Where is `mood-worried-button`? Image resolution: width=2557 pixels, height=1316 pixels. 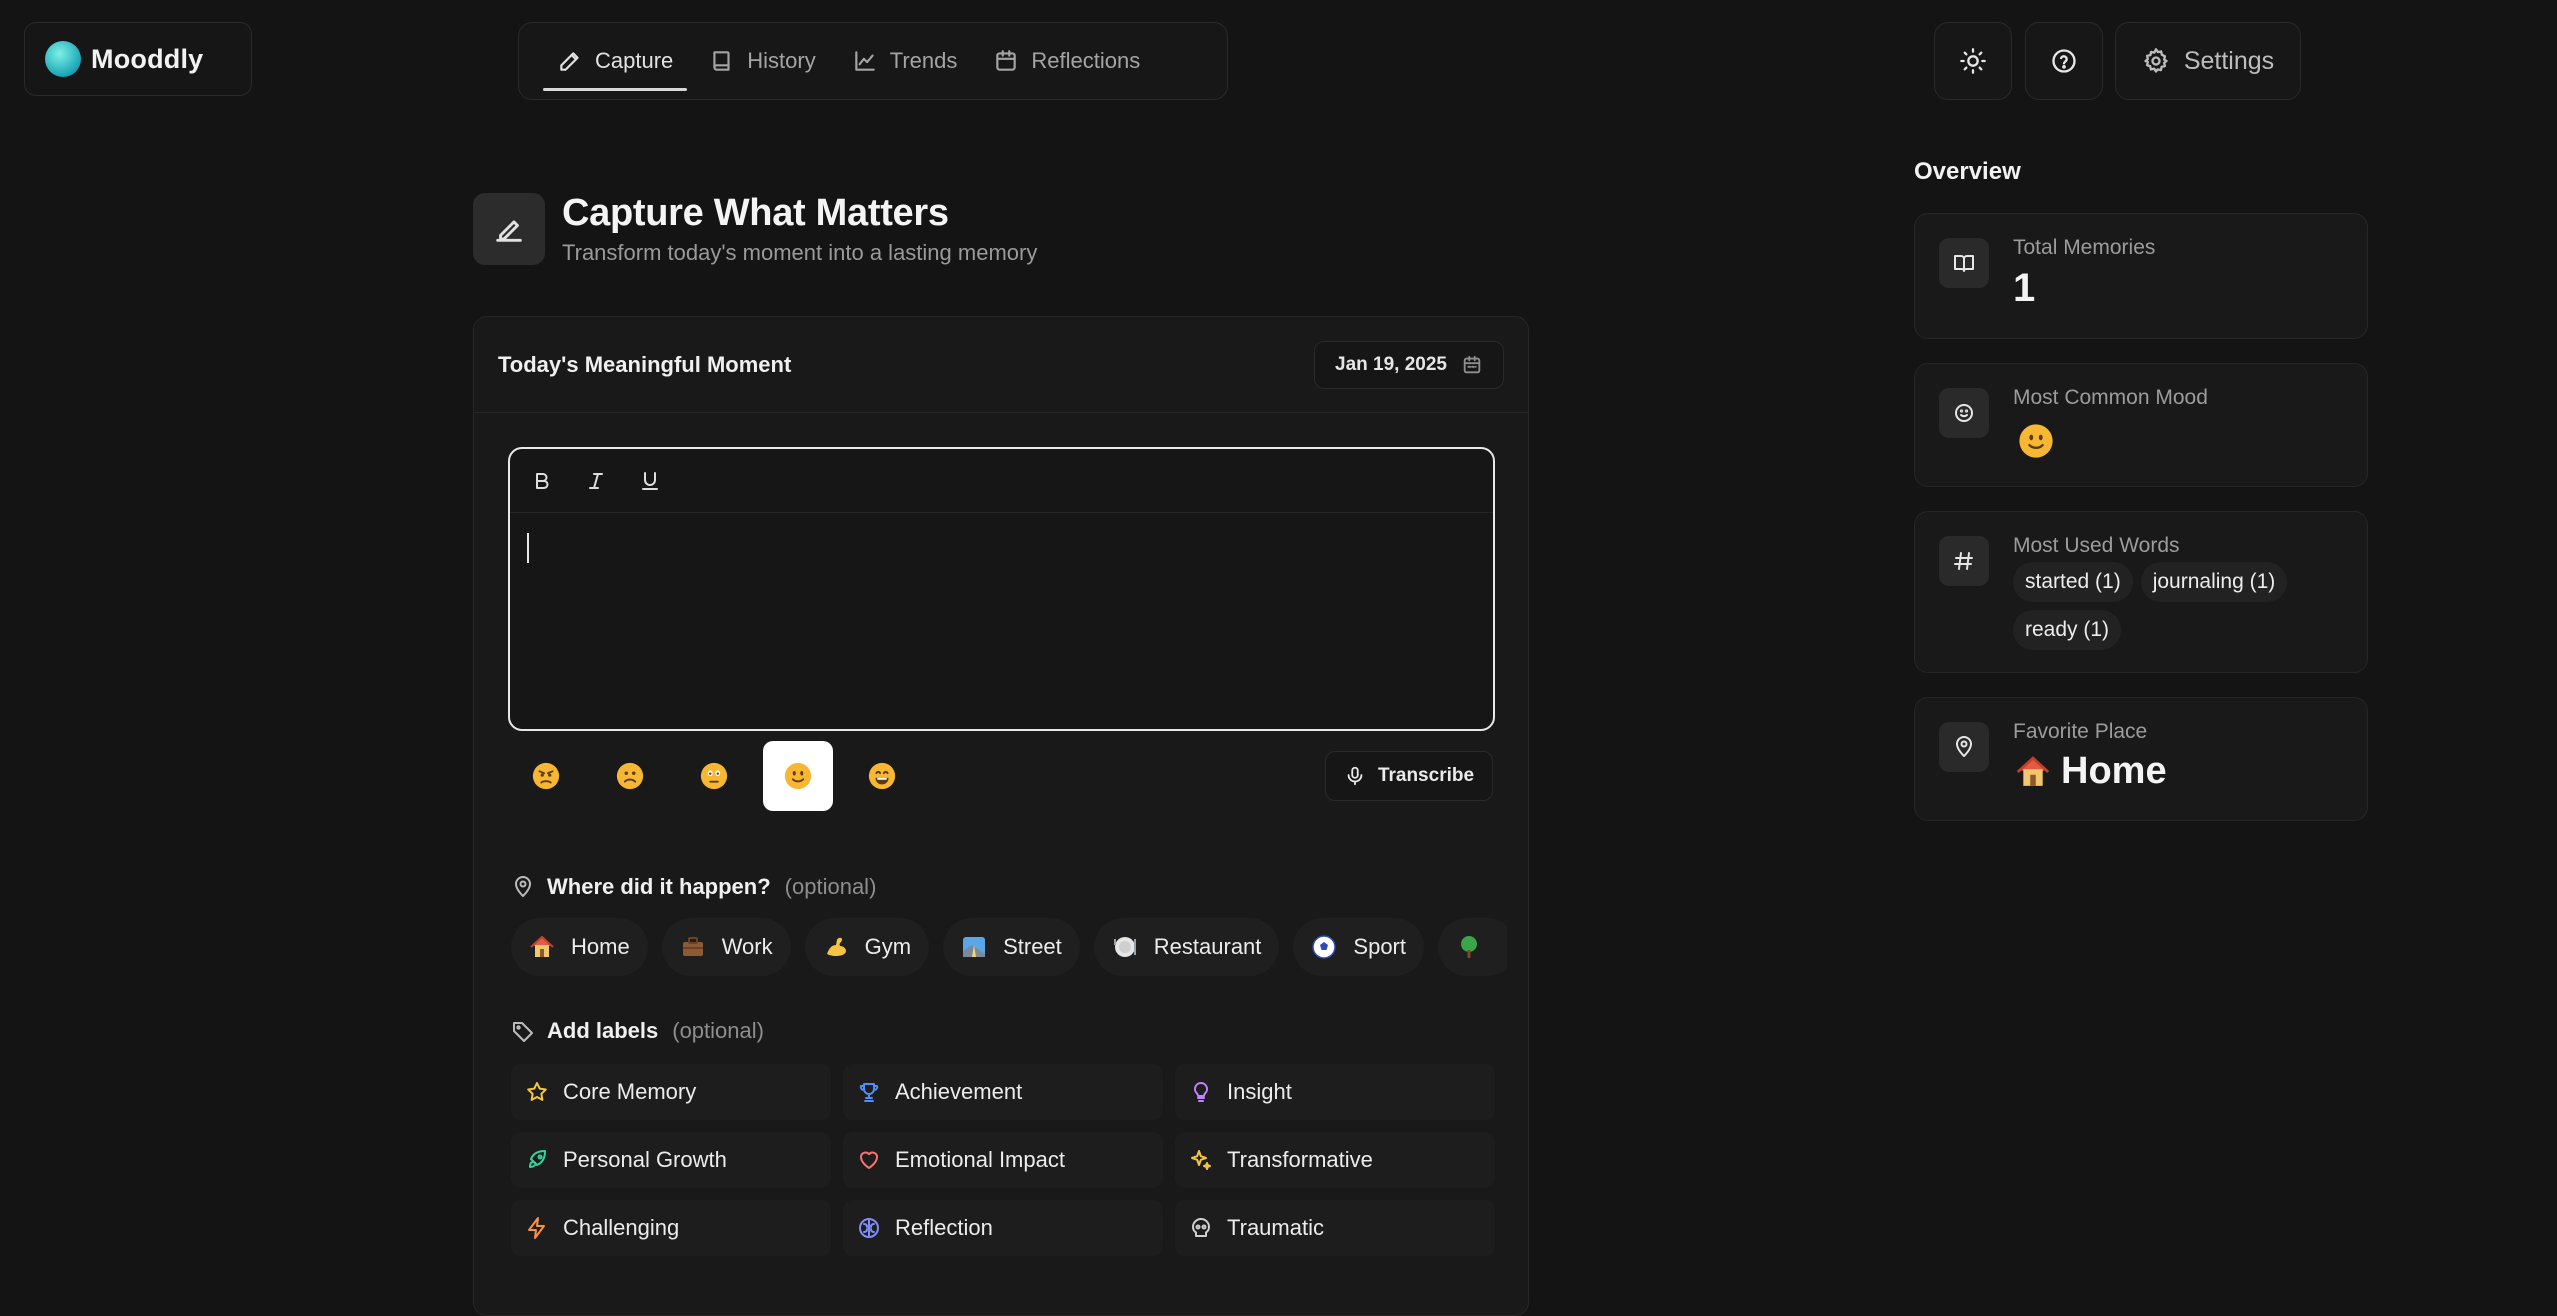 mood-worried-button is located at coordinates (714, 776).